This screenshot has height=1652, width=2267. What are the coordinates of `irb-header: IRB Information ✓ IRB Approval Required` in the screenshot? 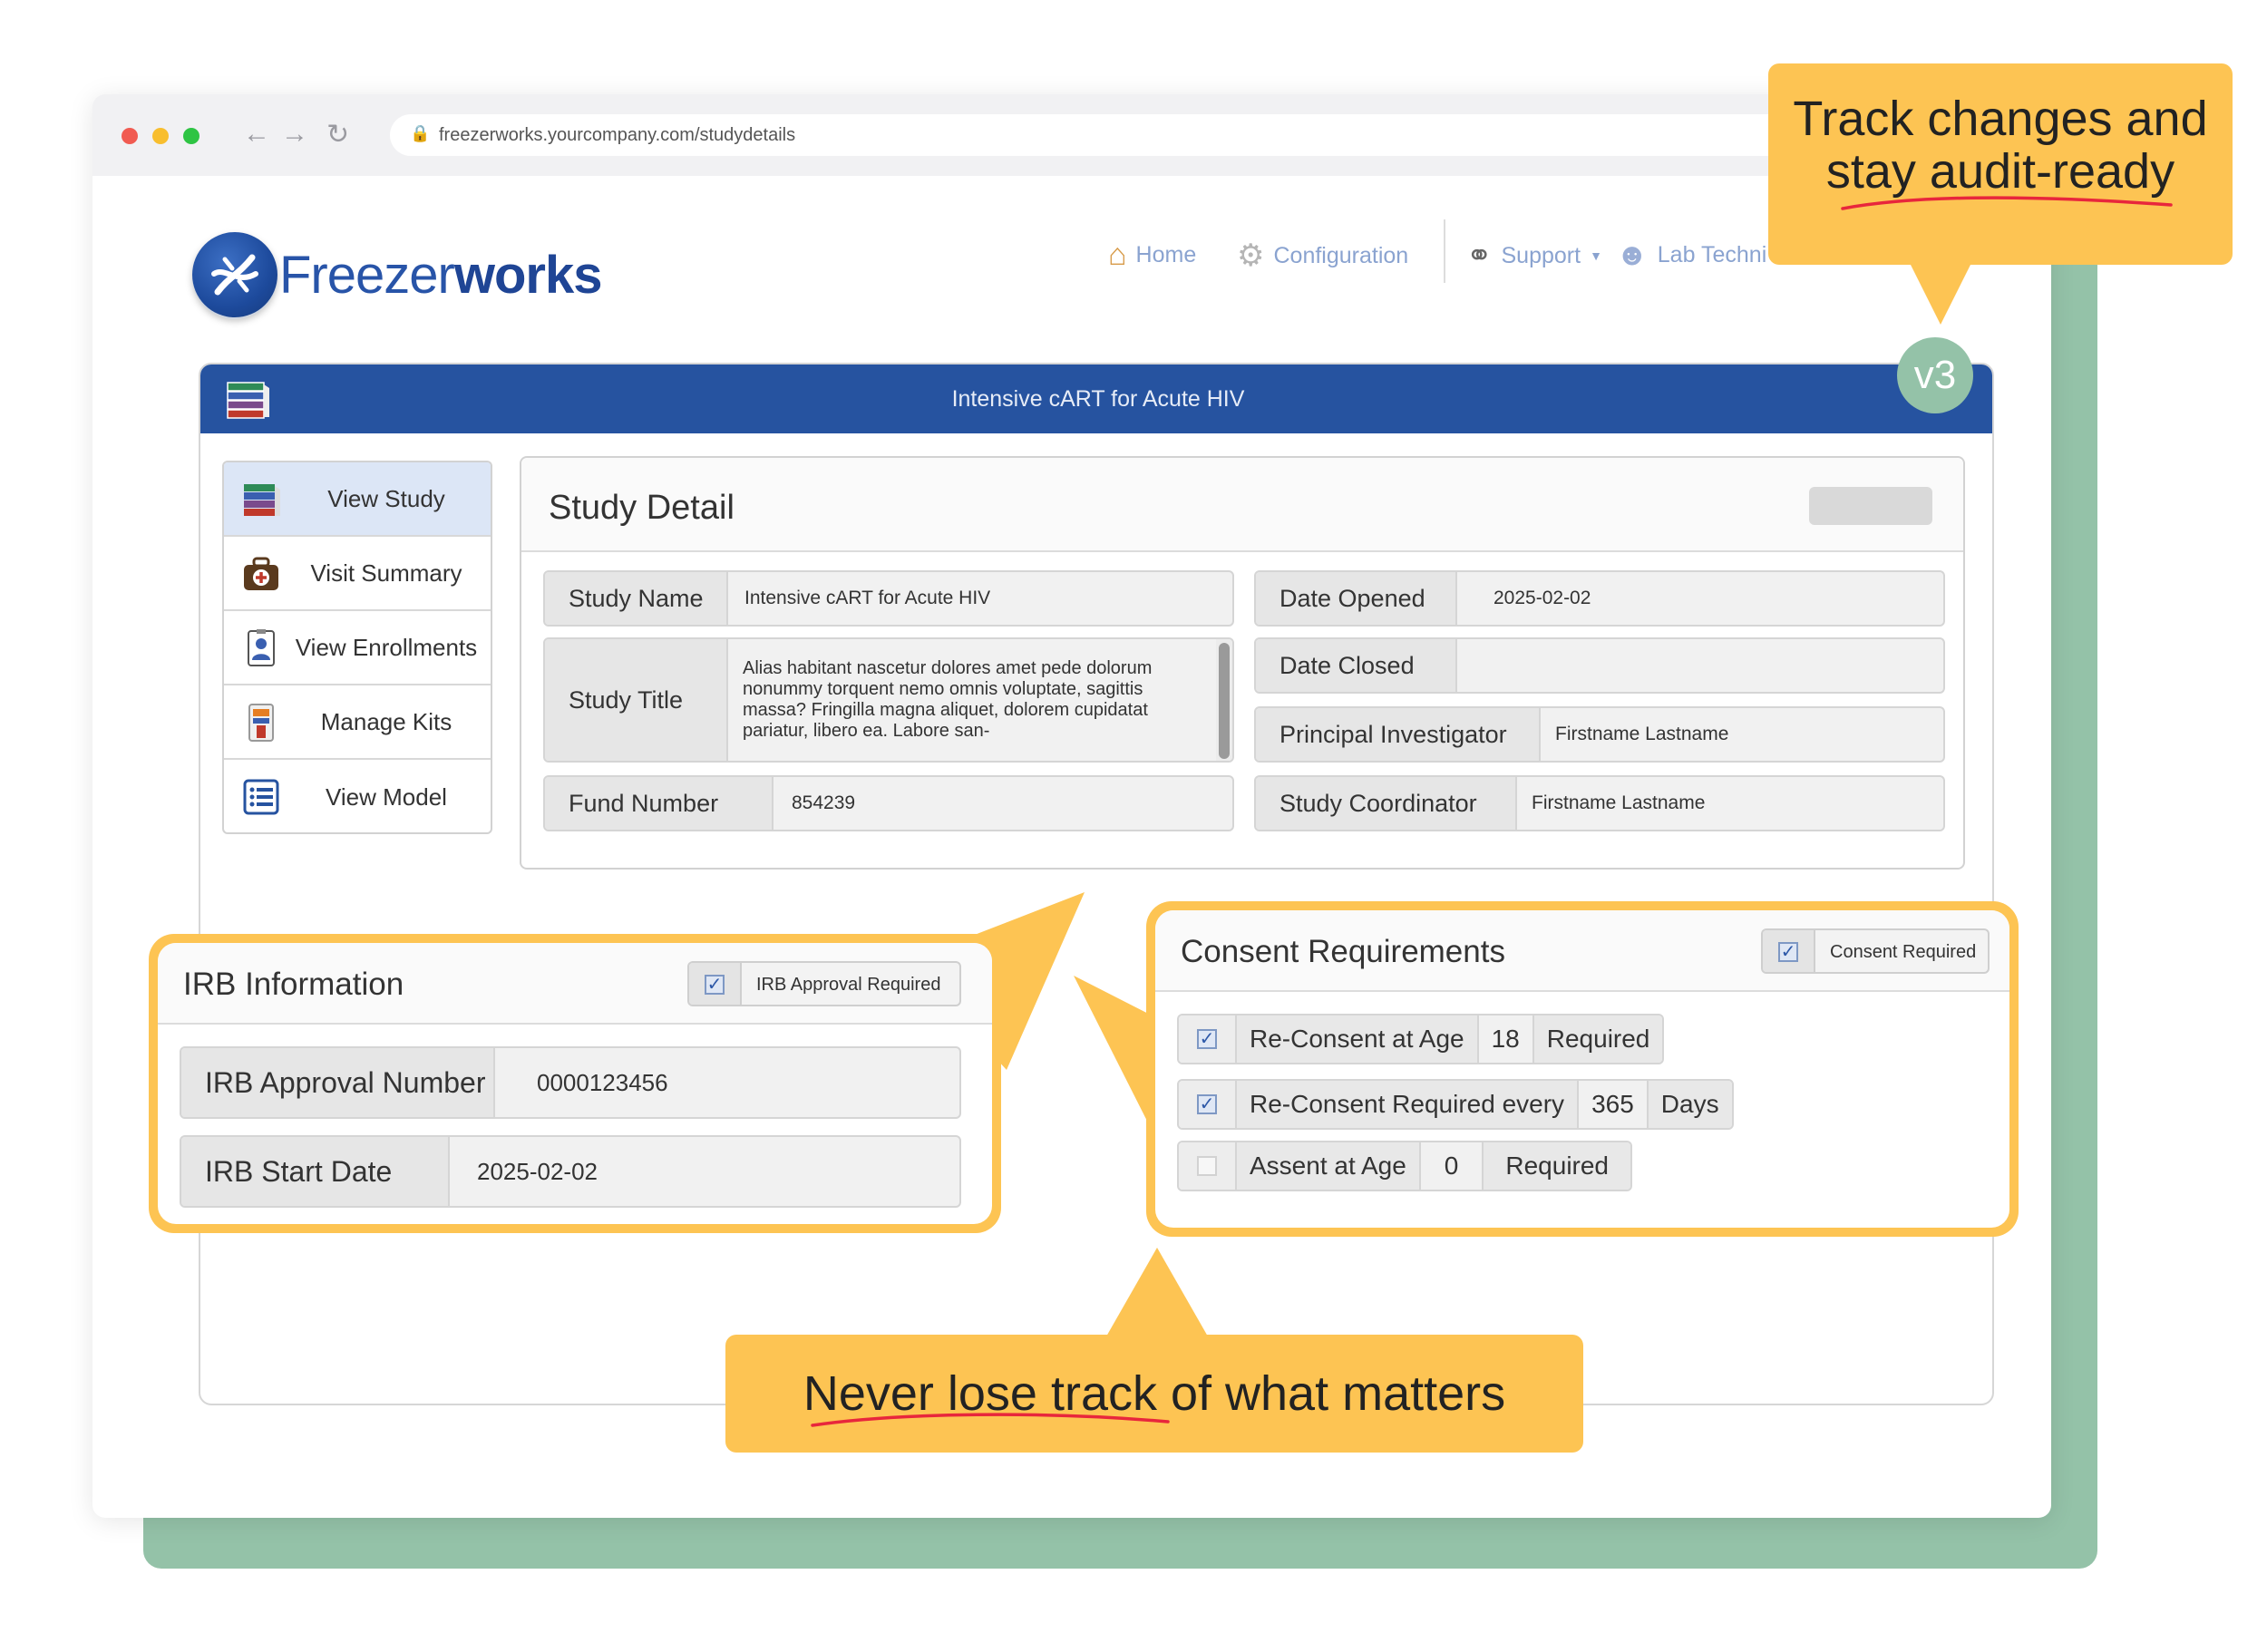 It's located at (575, 984).